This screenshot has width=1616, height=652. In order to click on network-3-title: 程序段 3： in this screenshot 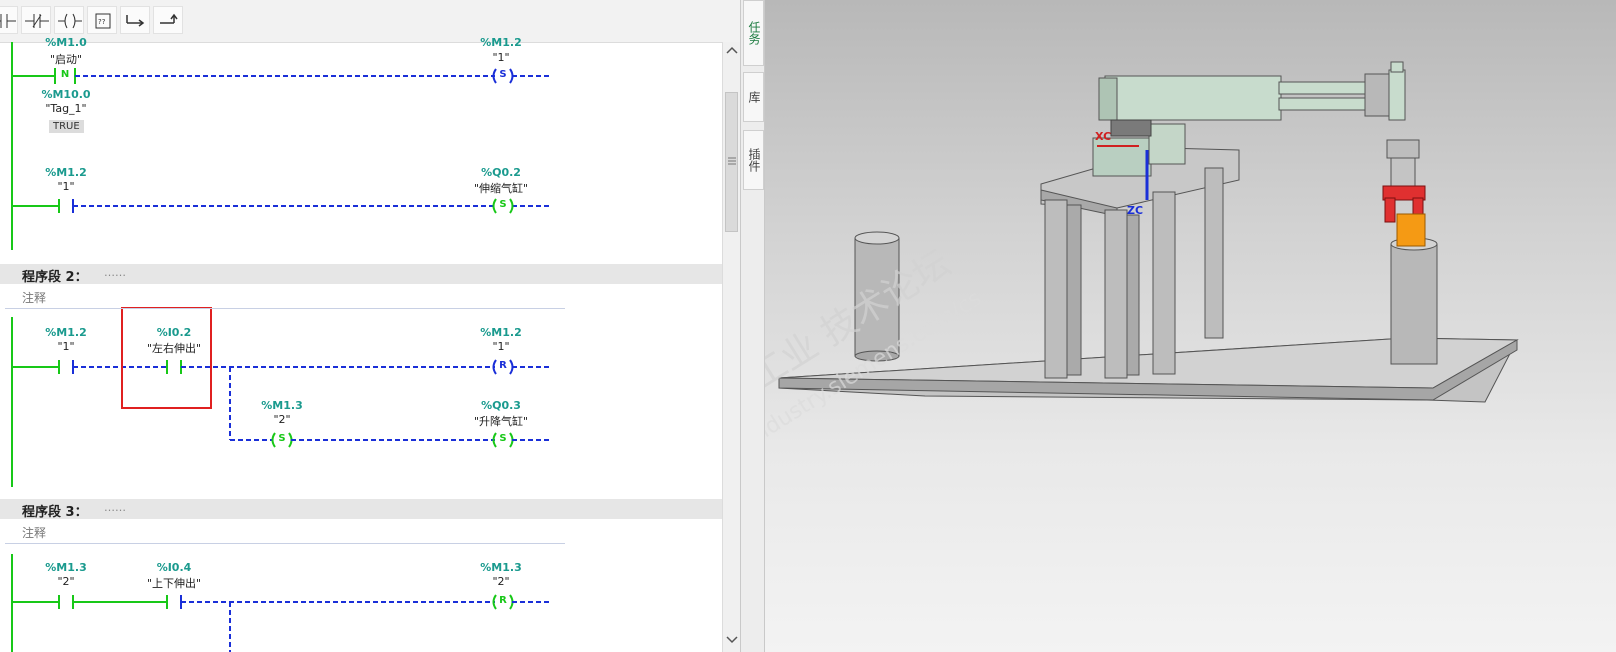, I will do `click(55, 512)`.